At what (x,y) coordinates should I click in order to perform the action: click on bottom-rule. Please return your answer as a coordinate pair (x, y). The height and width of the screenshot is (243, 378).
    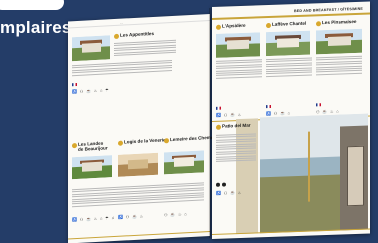
    Looking at the image, I should click on (139, 235).